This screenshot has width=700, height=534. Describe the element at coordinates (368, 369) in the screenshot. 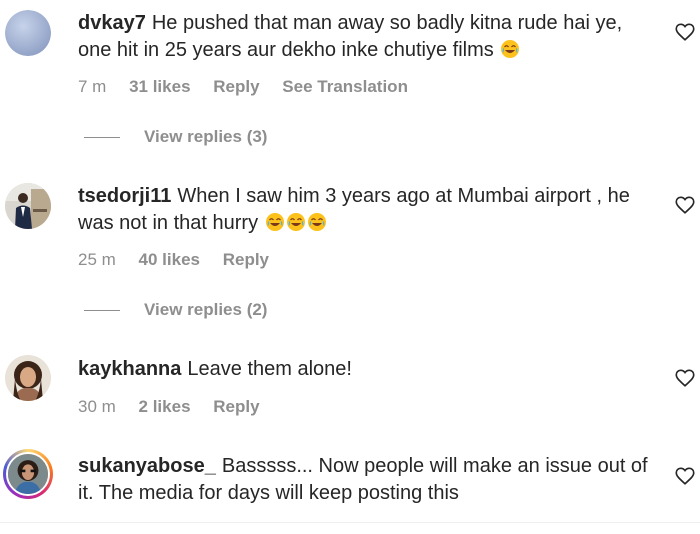

I see `comment-text: kaykhanna Leave them alone!` at that location.